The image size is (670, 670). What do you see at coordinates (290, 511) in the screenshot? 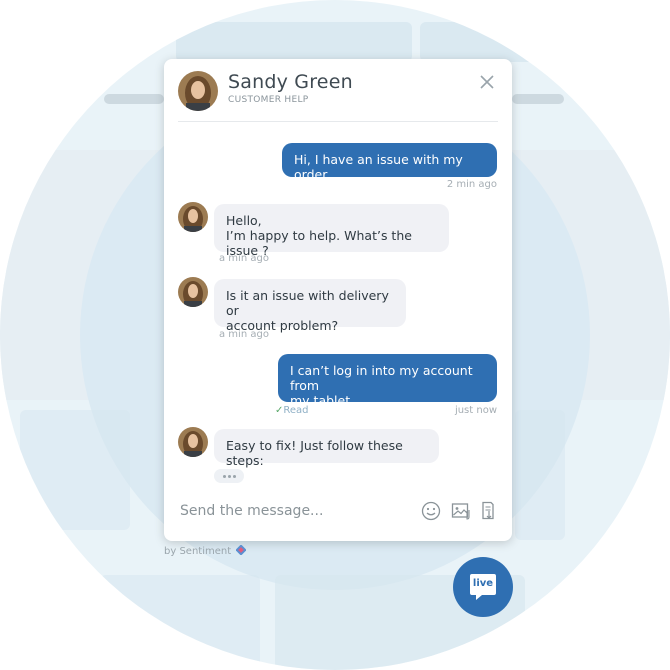
I see `message-input` at bounding box center [290, 511].